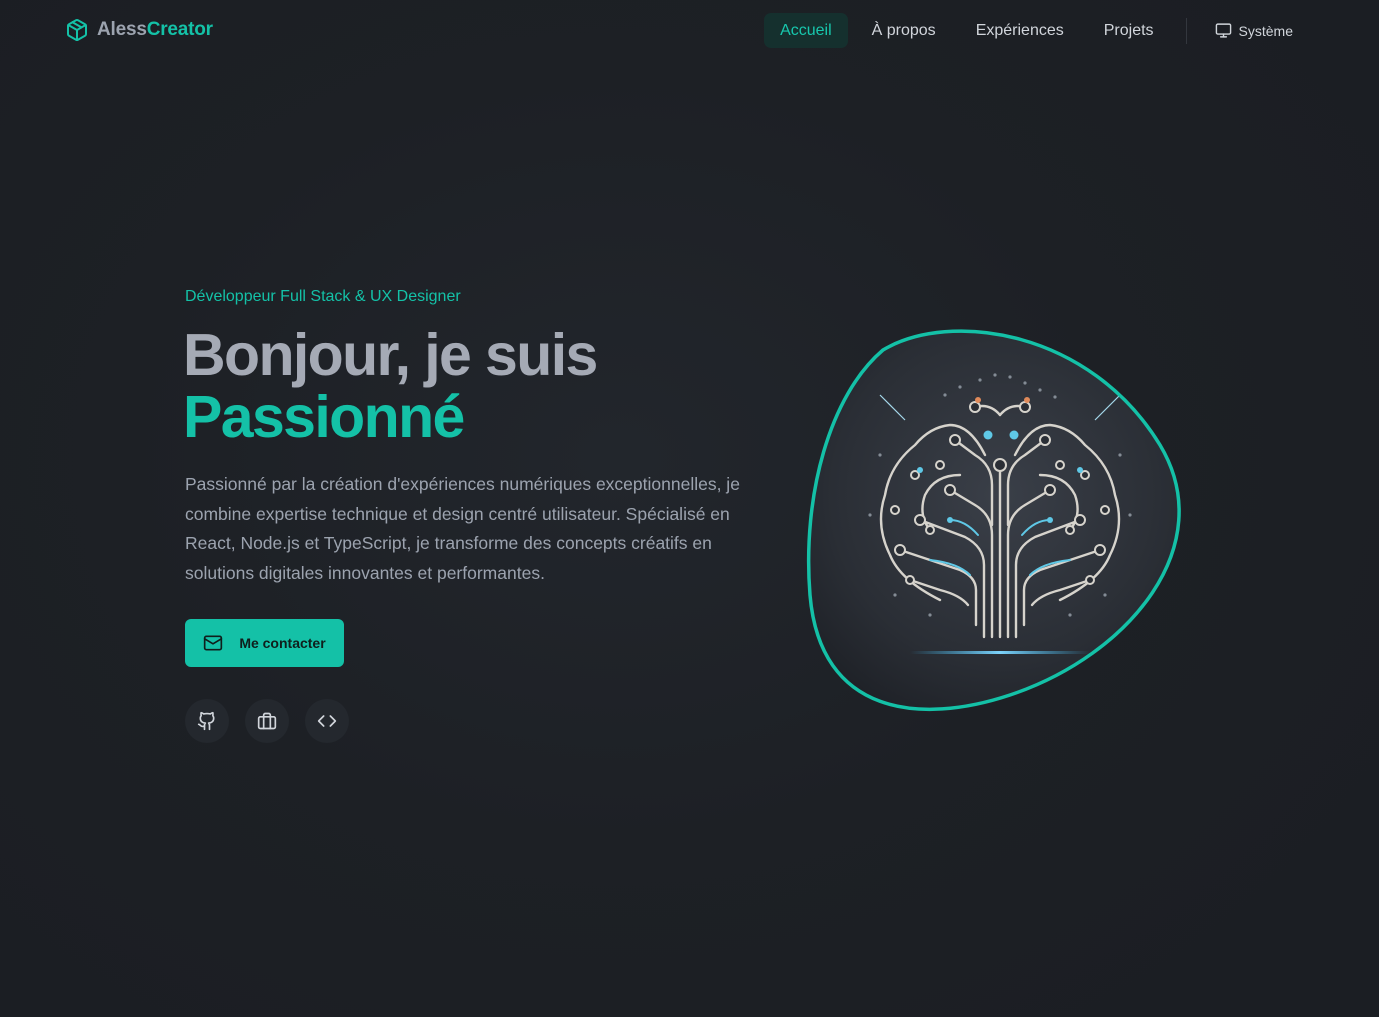 Image resolution: width=1379 pixels, height=1017 pixels. Describe the element at coordinates (390, 355) in the screenshot. I see `hero-title-line1: Bonjour, je suis` at that location.